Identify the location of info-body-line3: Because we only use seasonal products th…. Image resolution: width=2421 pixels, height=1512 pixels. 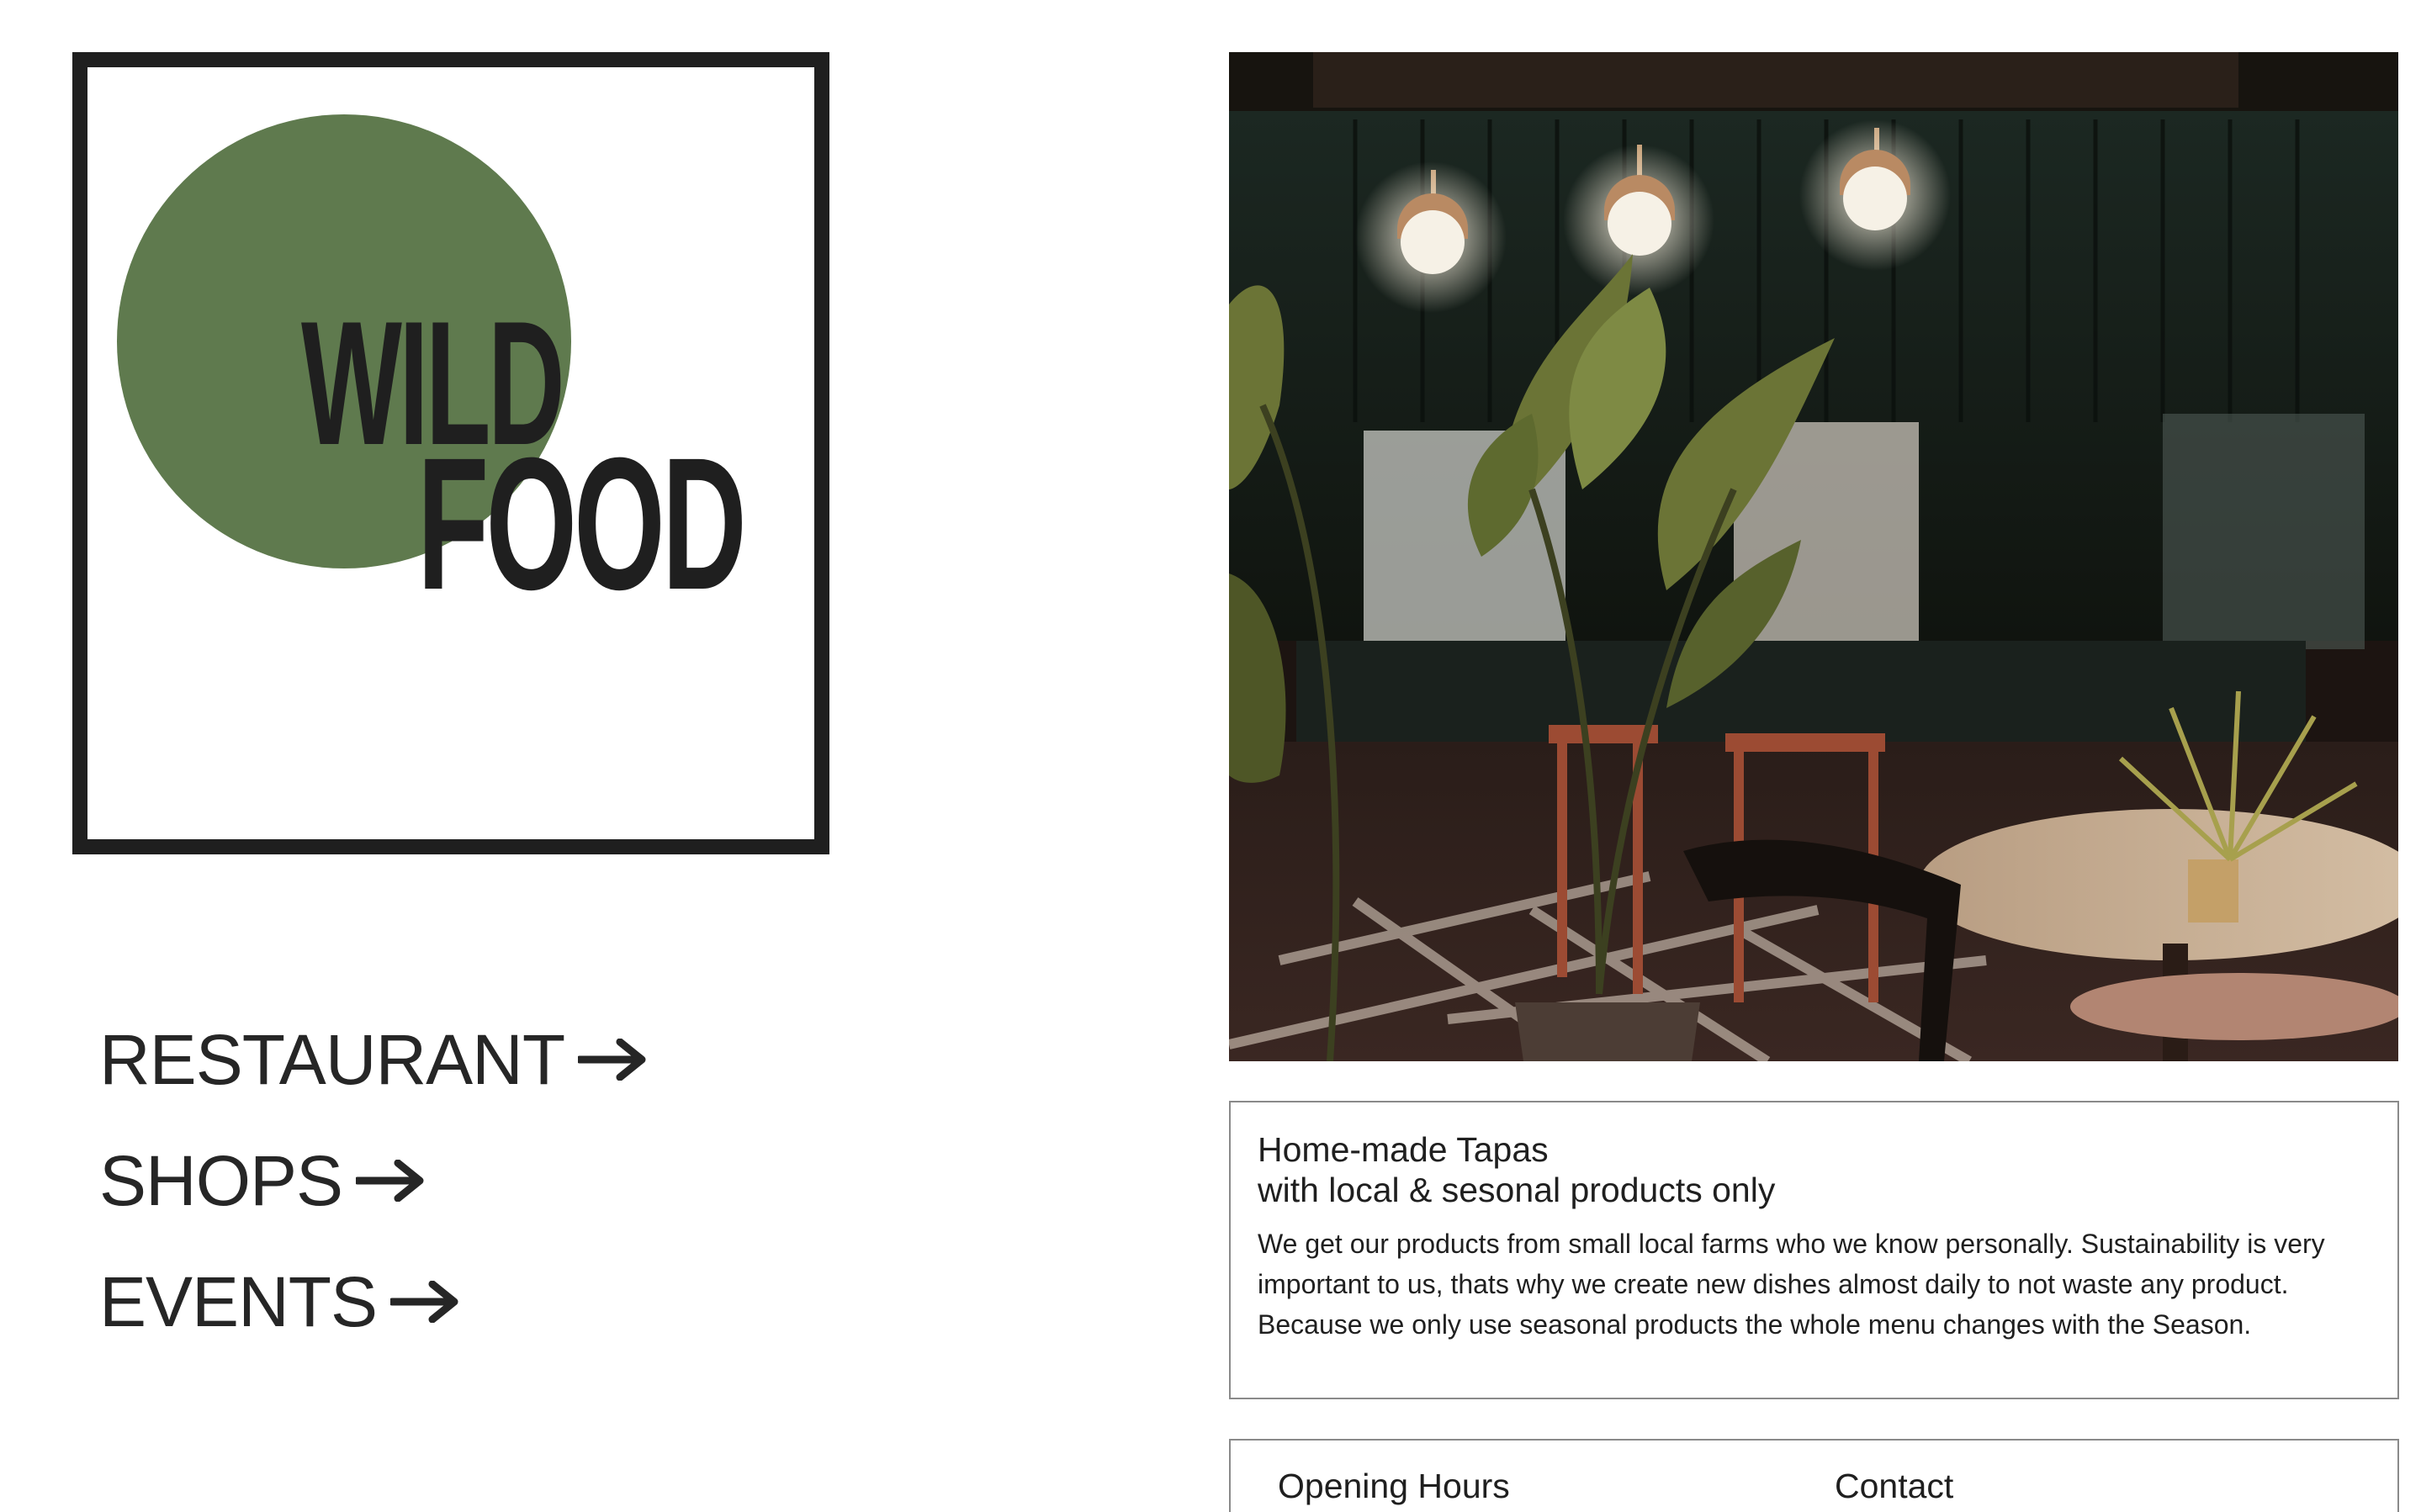
(1755, 1324).